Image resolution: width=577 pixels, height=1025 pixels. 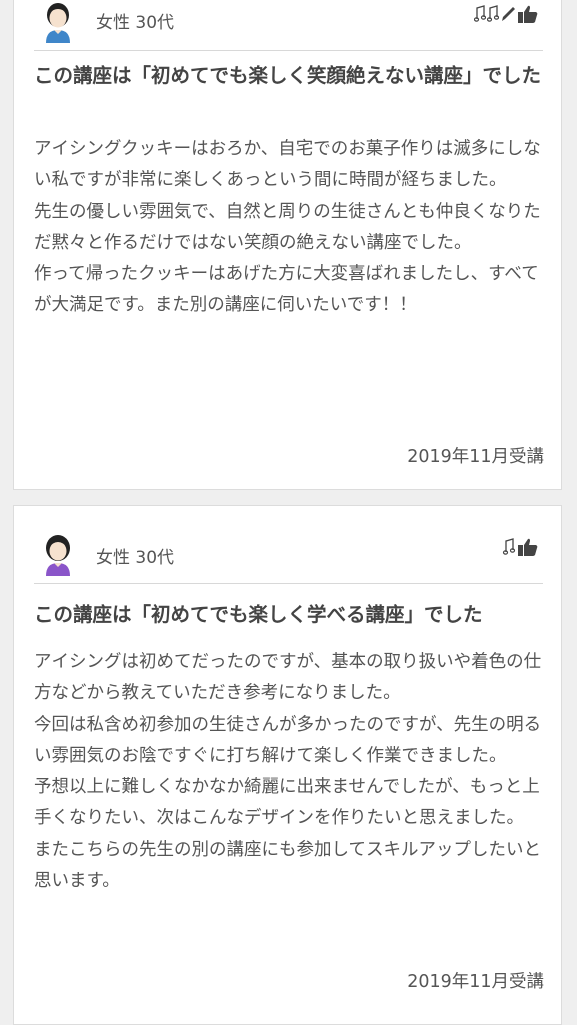 I want to click on review-title: この講座は「初めてでも楽しく笑顔絶えない講座」でした, so click(x=288, y=75).